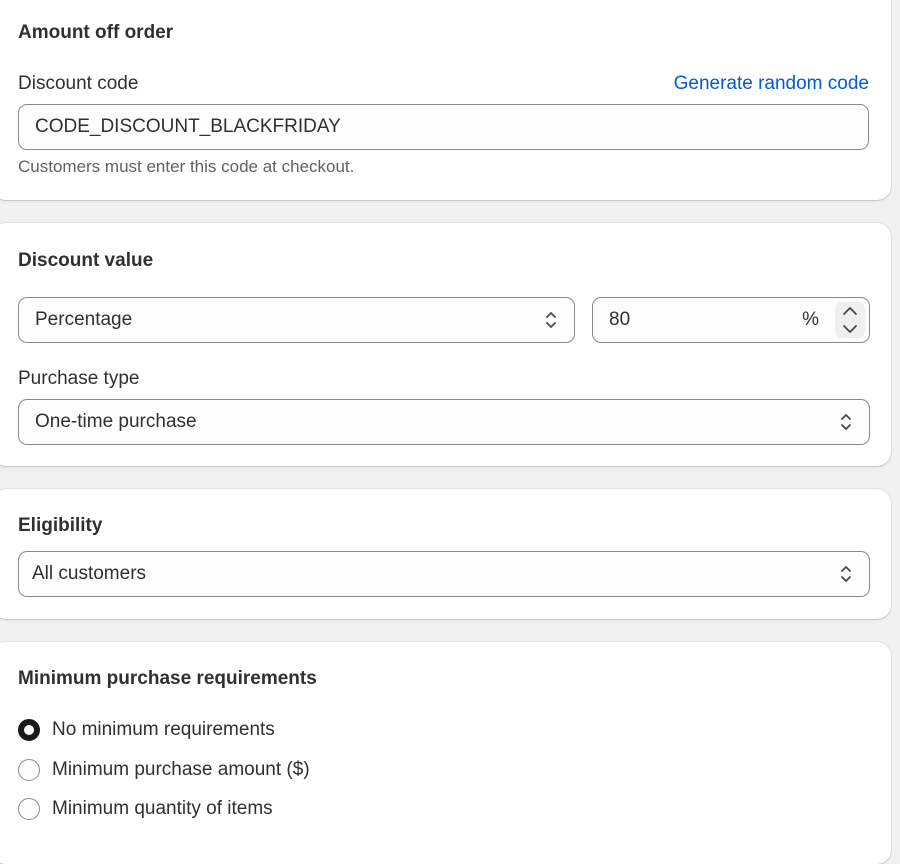 This screenshot has height=864, width=900. Describe the element at coordinates (444, 574) in the screenshot. I see `eligibility-select: All customers` at that location.